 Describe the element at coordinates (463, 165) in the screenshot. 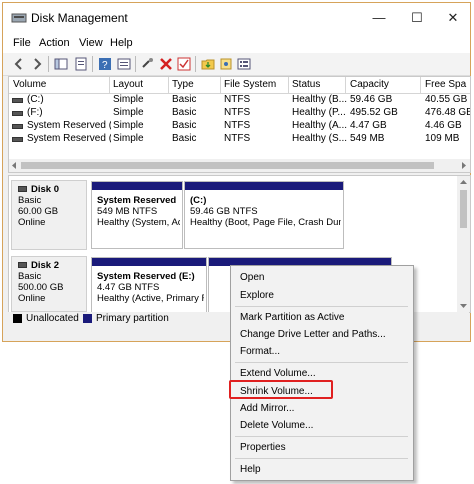

I see `scroll-right-icon` at that location.